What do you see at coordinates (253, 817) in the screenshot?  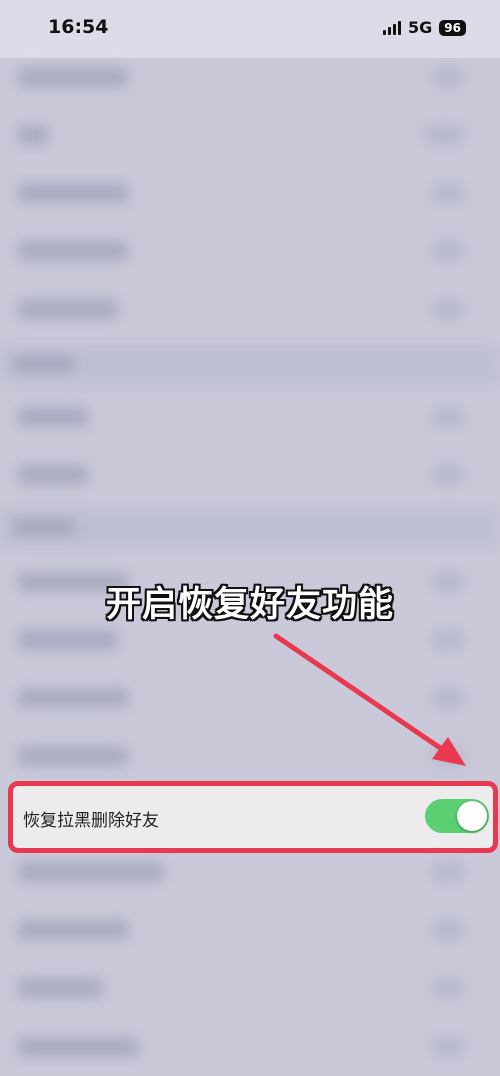 I see `highlighted-setting-row: 恢复拉黑删除好友` at bounding box center [253, 817].